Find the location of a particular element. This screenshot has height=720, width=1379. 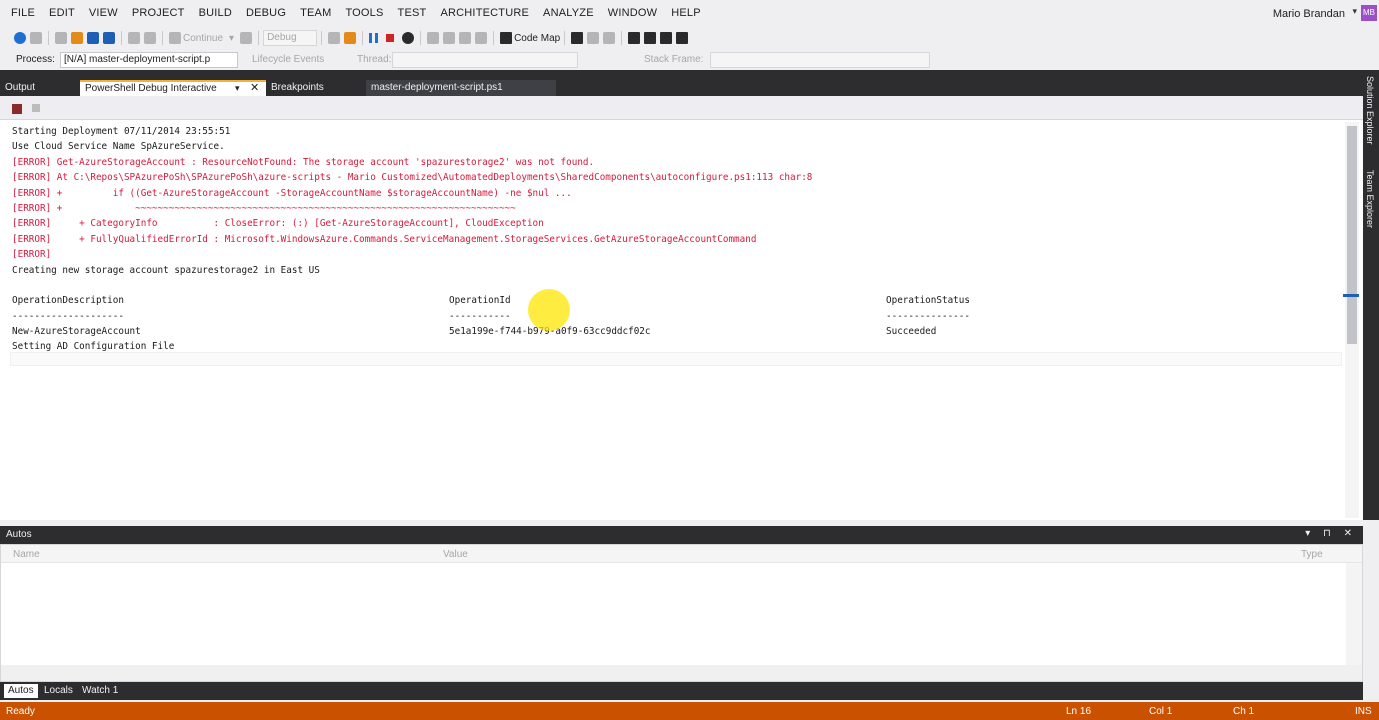

next-bookmark-icon is located at coordinates (666, 38).